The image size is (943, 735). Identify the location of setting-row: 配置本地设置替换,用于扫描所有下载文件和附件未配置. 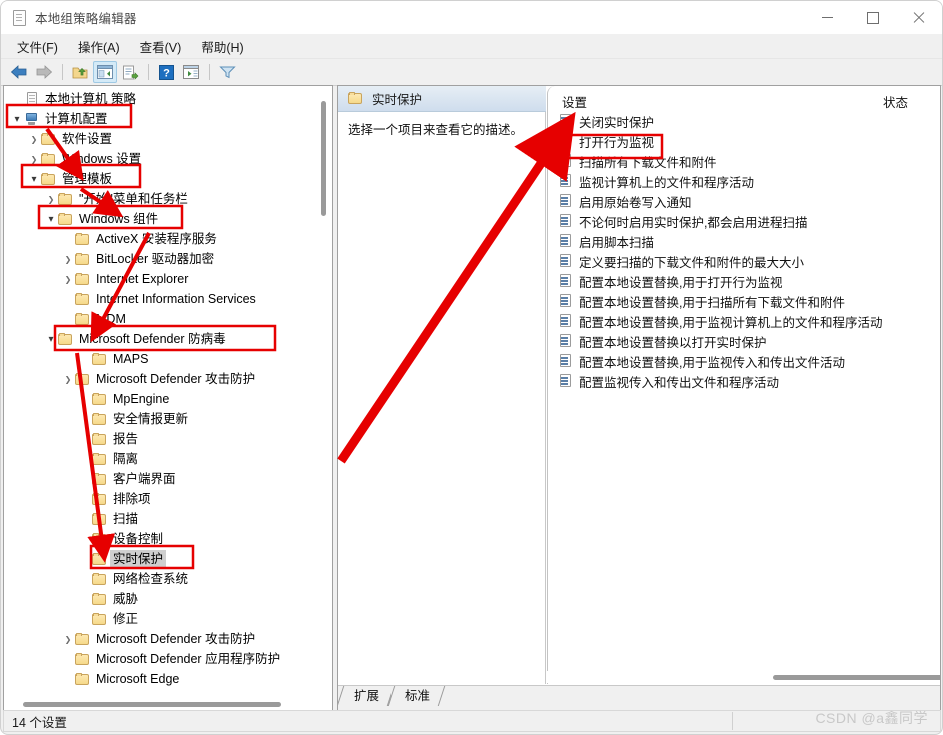
(744, 301).